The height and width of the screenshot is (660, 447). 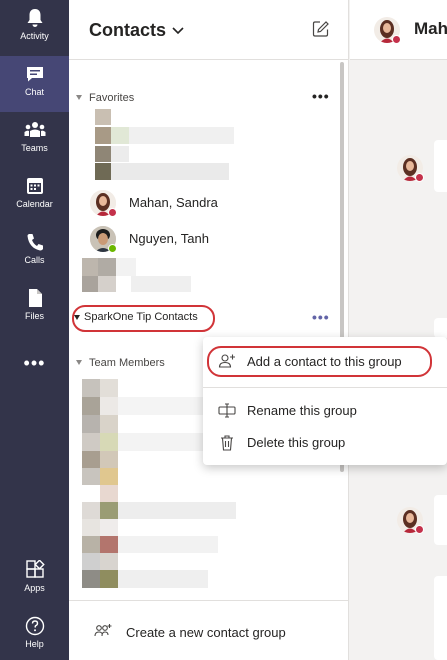 I want to click on calendar-icon, so click(x=34, y=186).